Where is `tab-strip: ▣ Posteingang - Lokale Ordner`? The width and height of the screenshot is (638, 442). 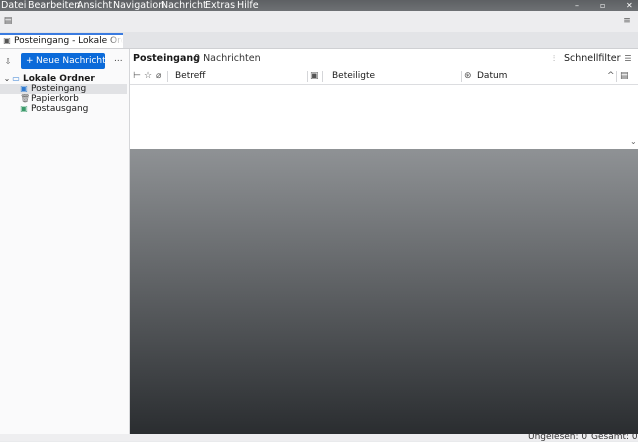
tab-strip: ▣ Posteingang - Lokale Ordner is located at coordinates (319, 40).